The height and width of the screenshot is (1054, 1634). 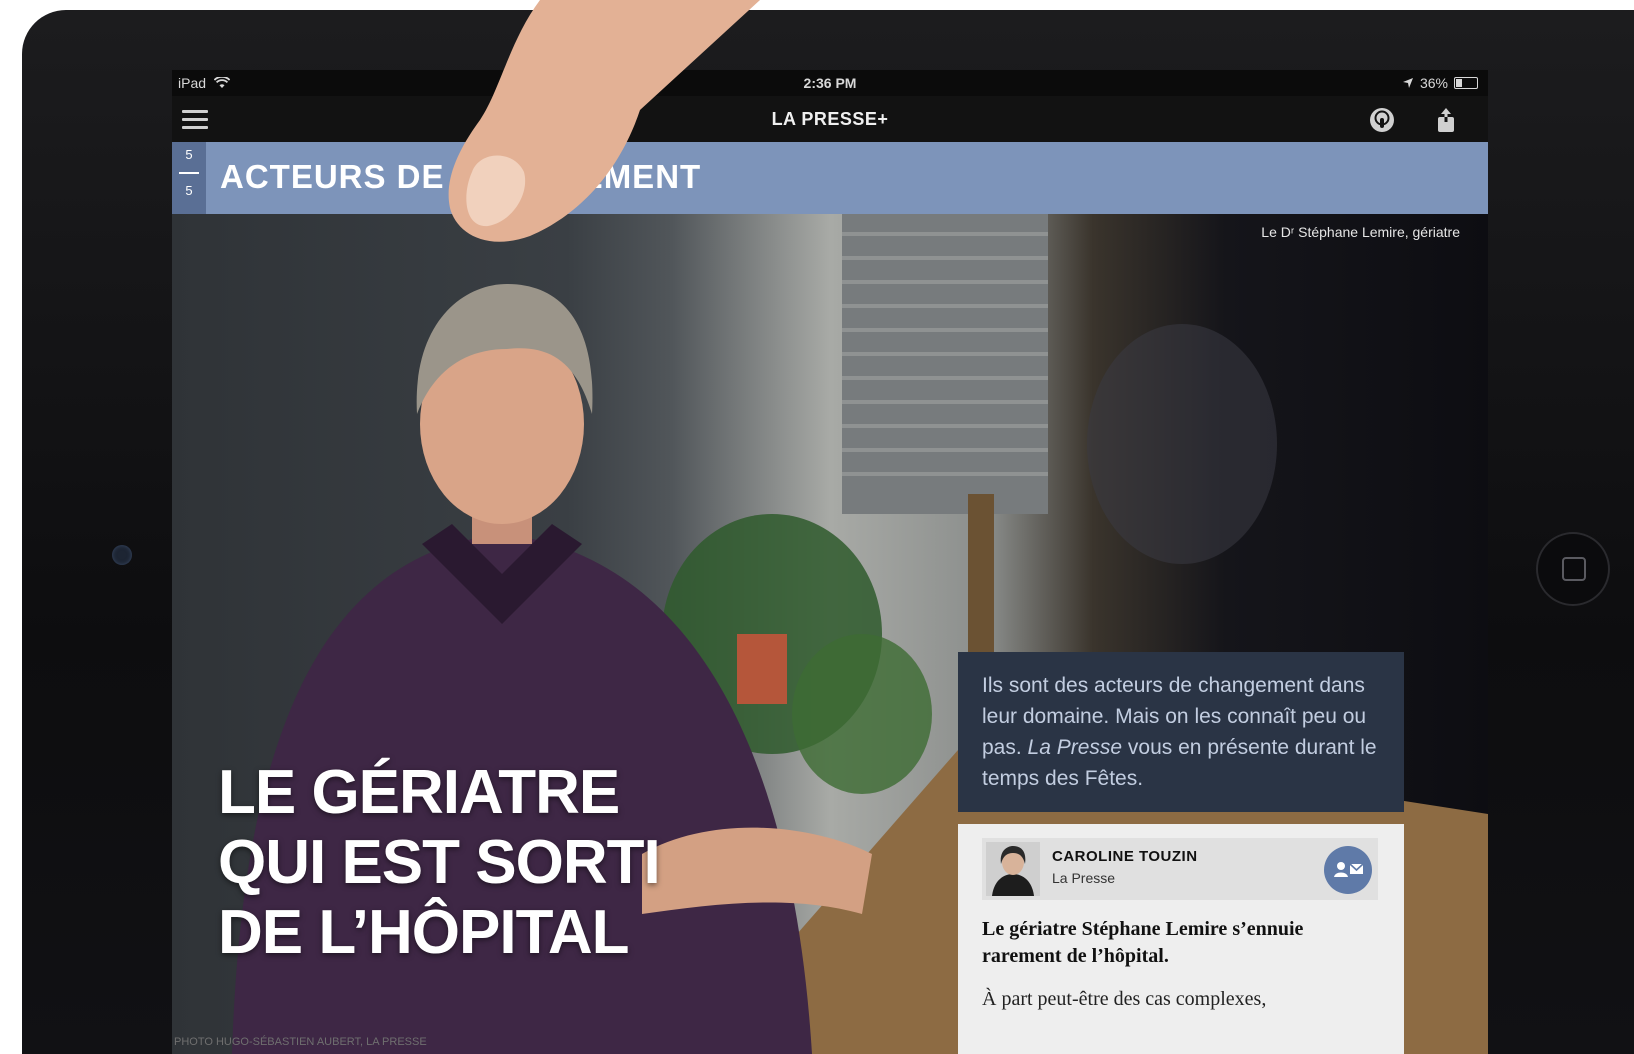 I want to click on podcast-icon, so click(x=1382, y=120).